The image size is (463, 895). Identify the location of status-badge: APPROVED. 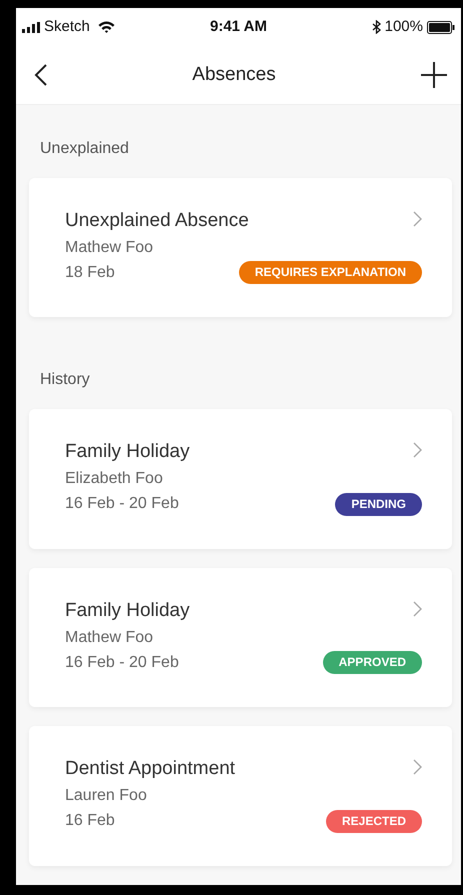
(372, 662).